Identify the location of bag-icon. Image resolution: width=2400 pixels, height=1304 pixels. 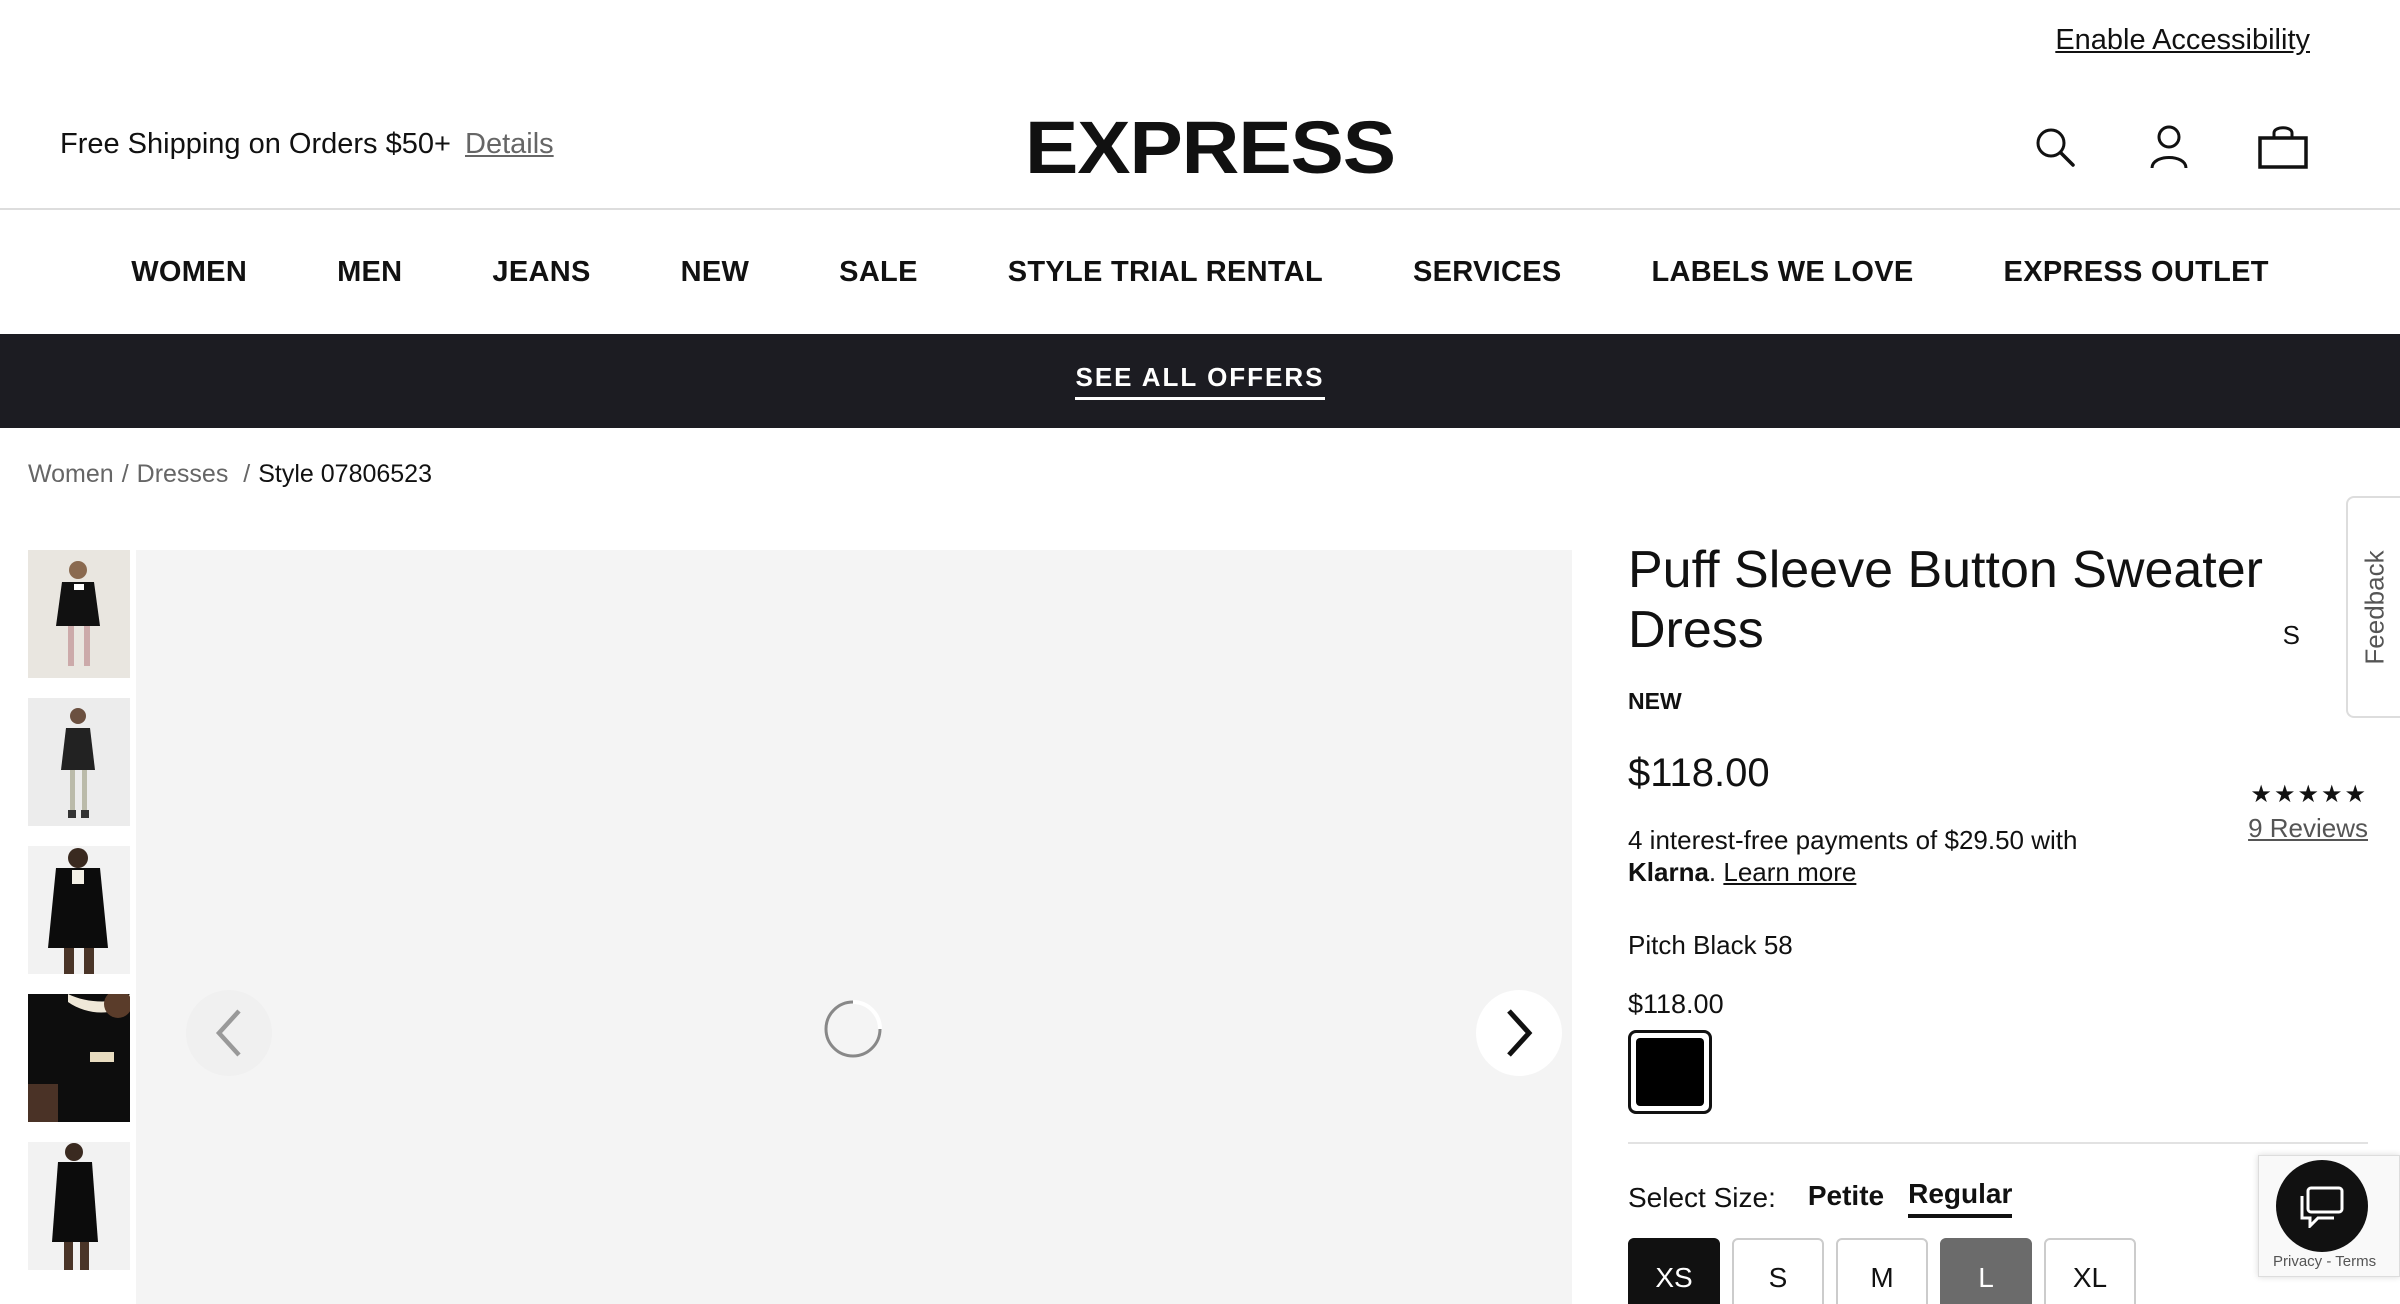
(2283, 147).